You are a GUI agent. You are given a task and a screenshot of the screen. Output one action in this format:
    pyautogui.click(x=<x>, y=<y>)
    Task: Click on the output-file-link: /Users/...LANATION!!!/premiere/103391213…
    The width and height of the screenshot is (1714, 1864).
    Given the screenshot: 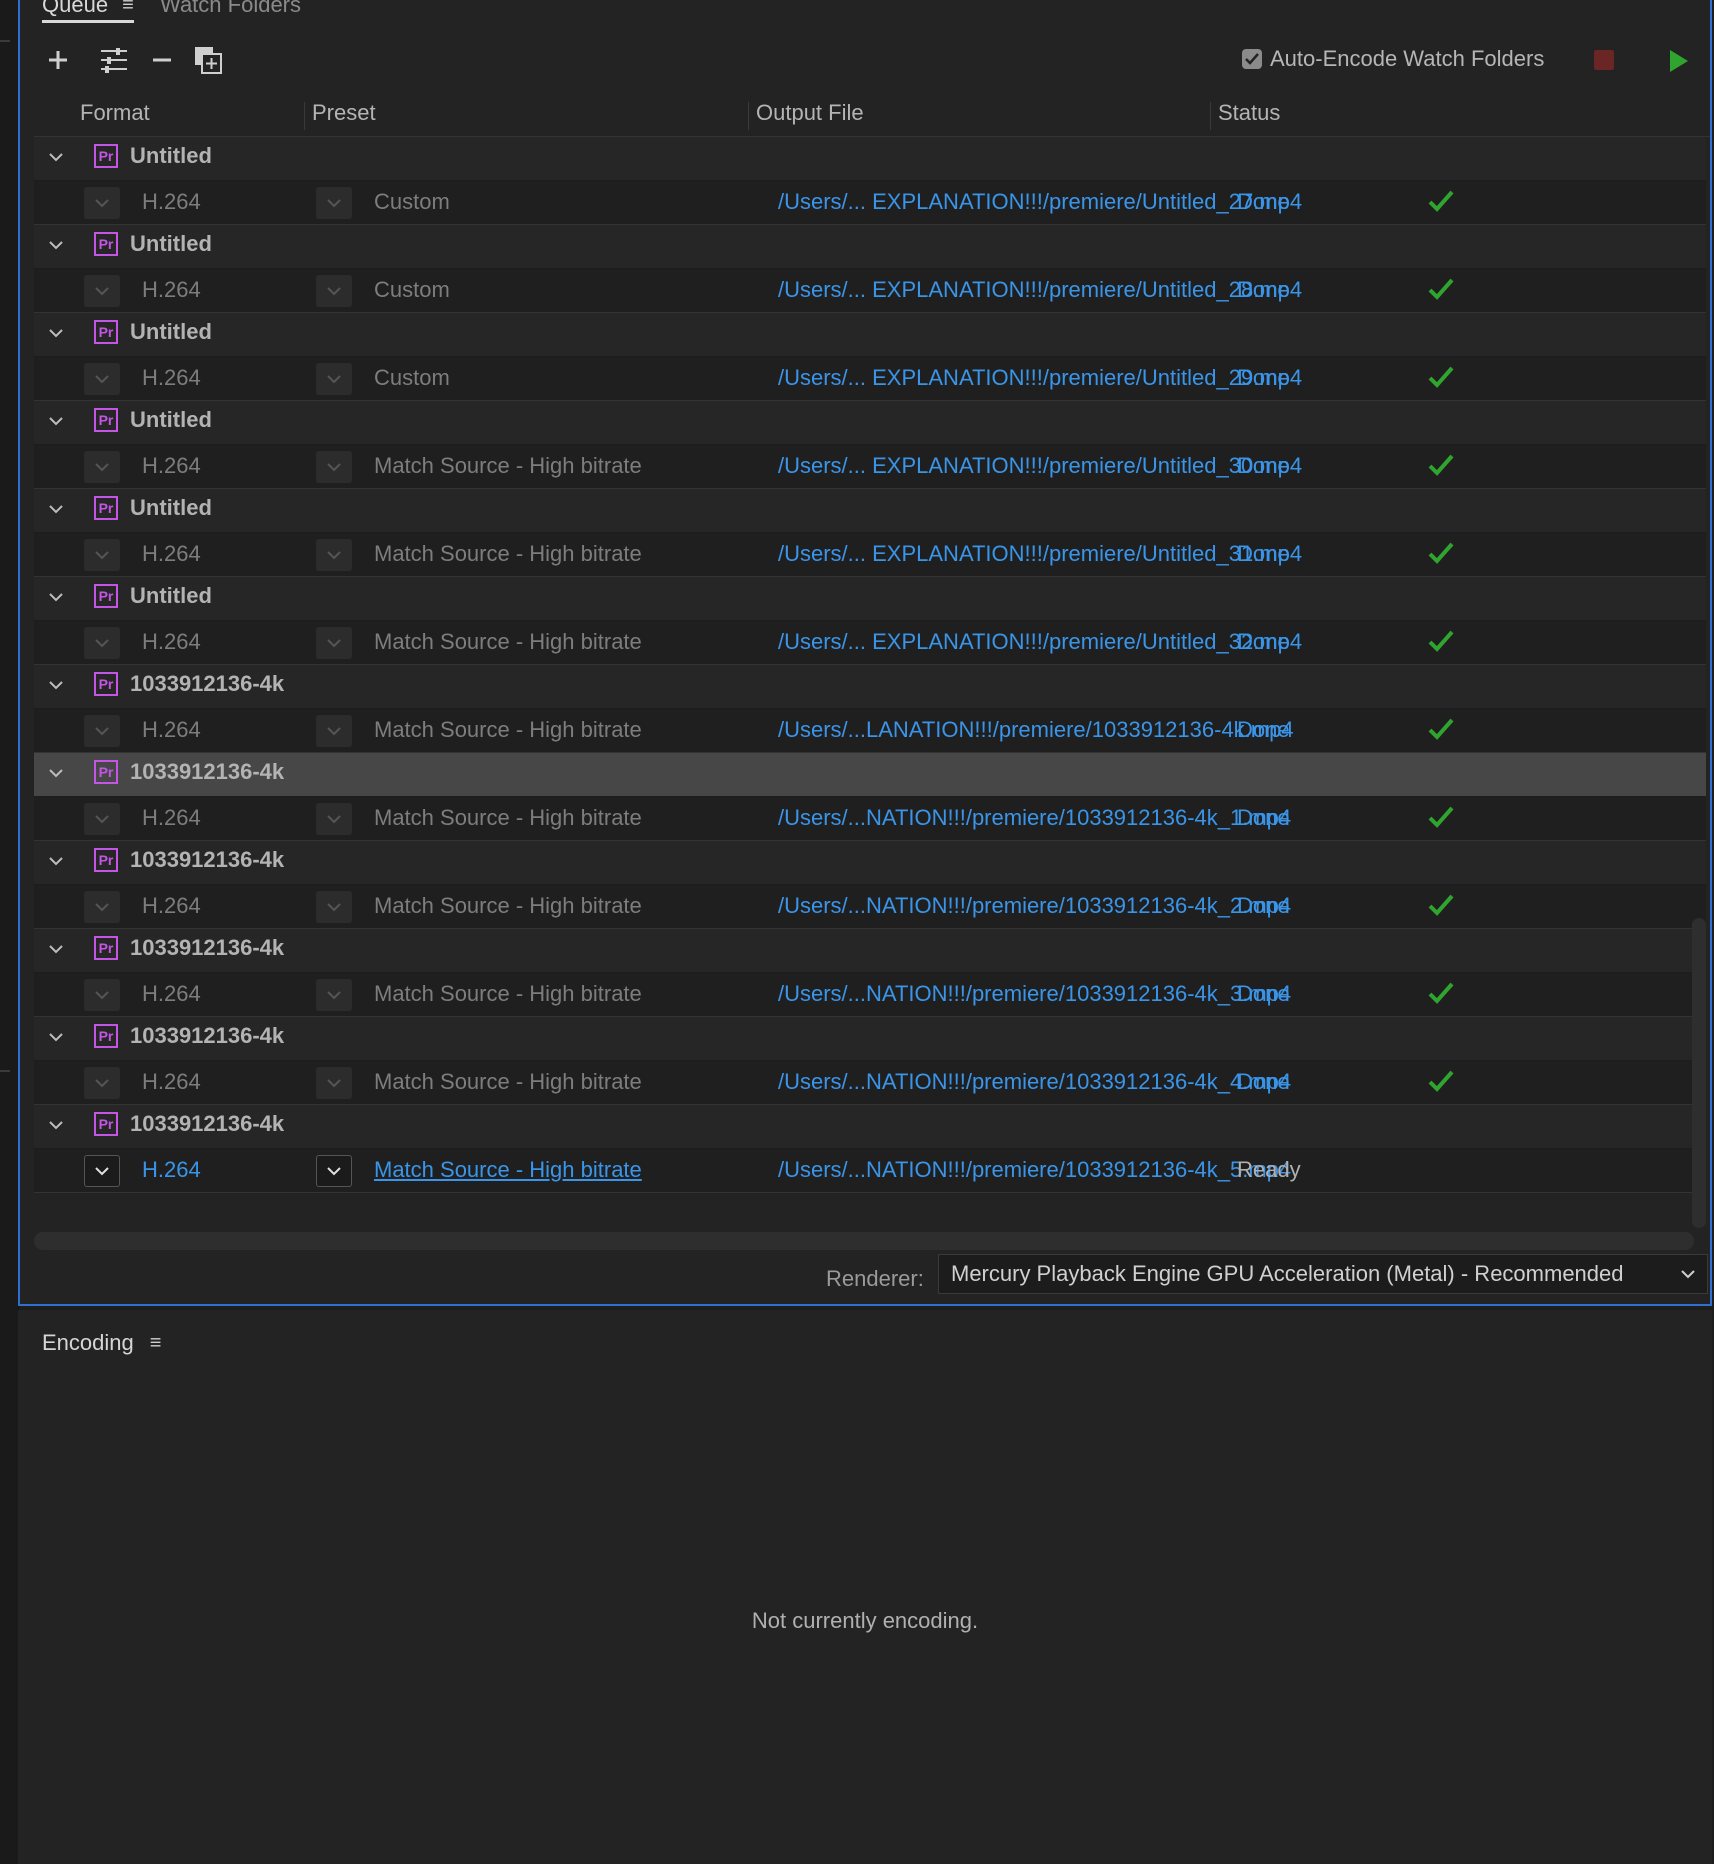 What is the action you would take?
    pyautogui.click(x=1036, y=730)
    